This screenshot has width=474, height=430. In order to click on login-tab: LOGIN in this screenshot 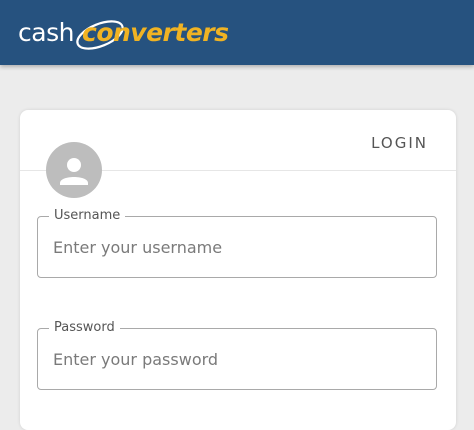, I will do `click(399, 143)`.